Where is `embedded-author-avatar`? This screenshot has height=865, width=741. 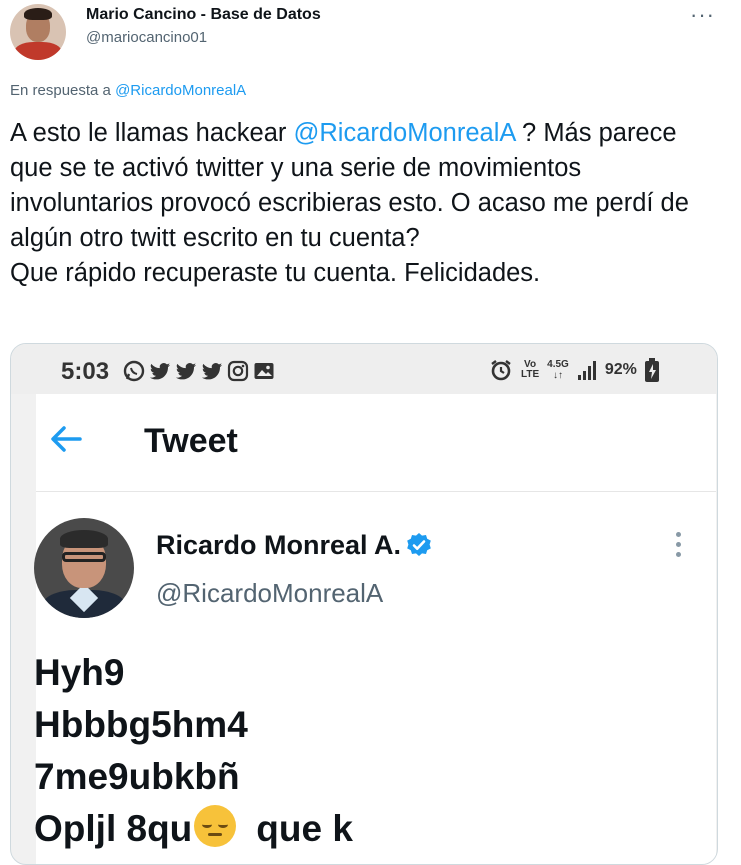
embedded-author-avatar is located at coordinates (84, 568).